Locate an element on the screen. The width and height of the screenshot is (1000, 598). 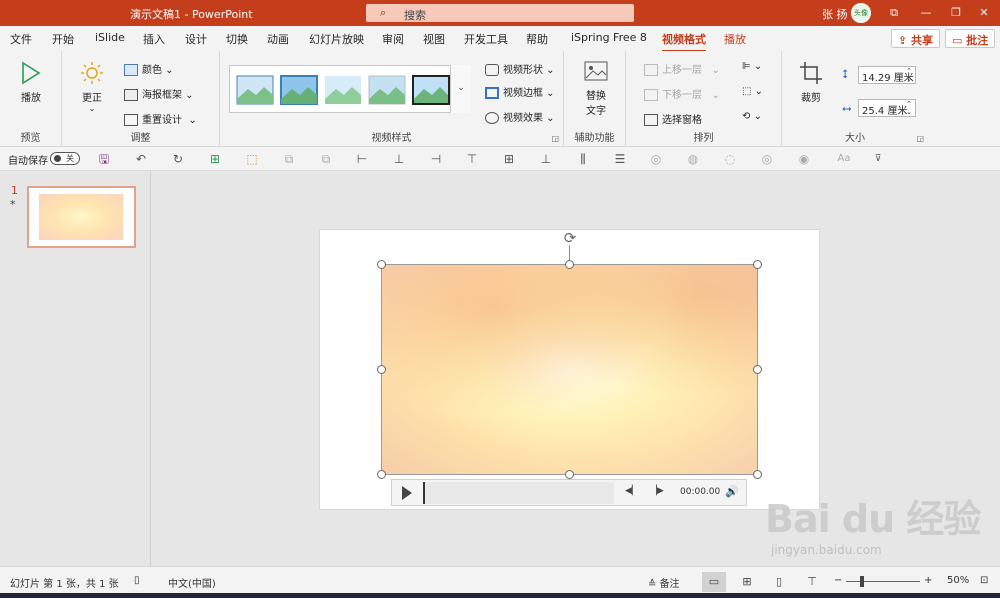
tab-ispring: iSpring Free 8 is located at coordinates (609, 37).